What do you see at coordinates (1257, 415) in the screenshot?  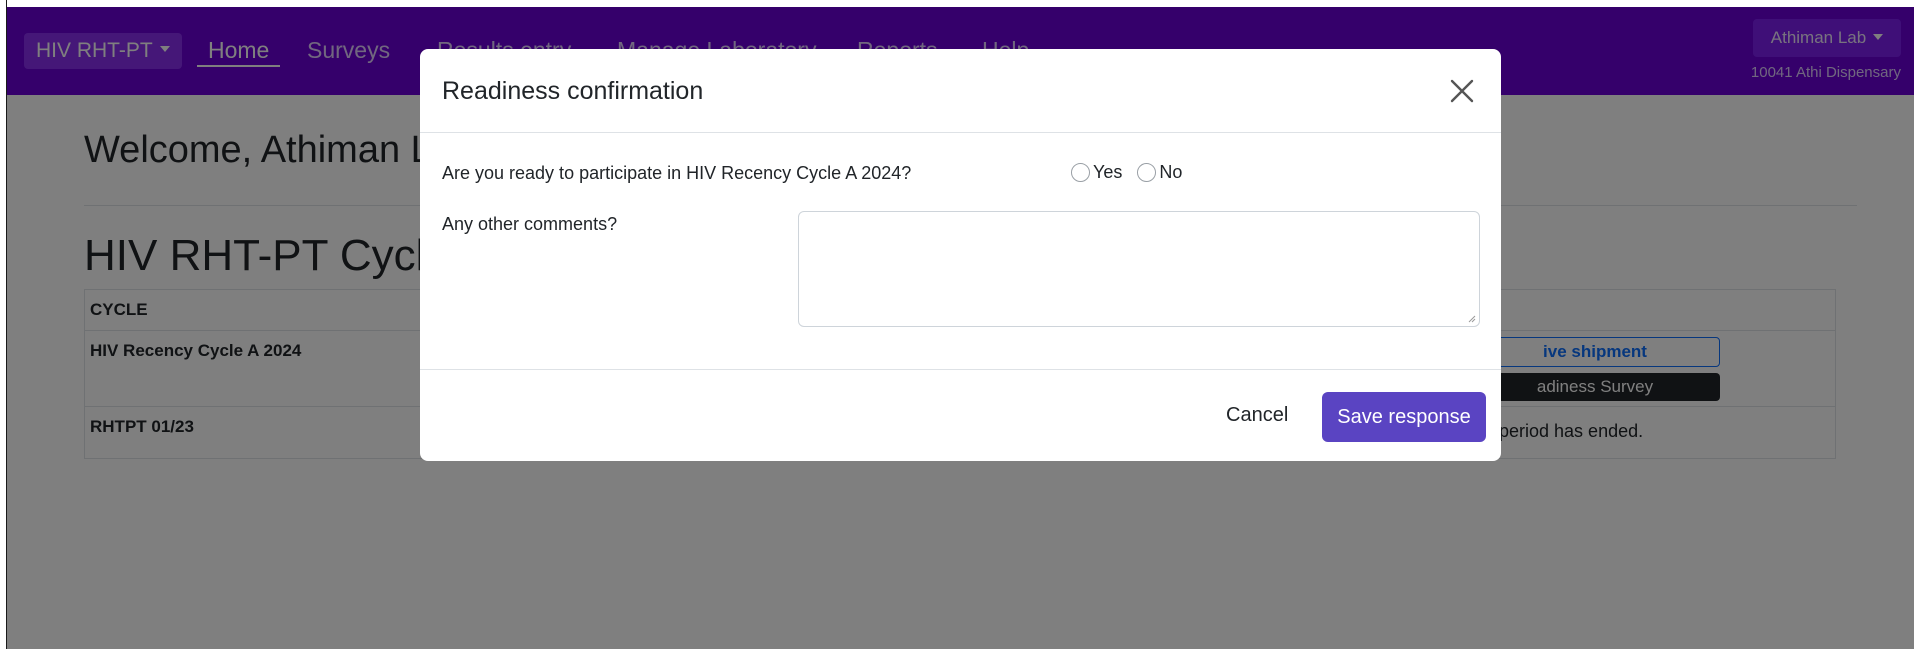 I see `cancel-button: Cancel` at bounding box center [1257, 415].